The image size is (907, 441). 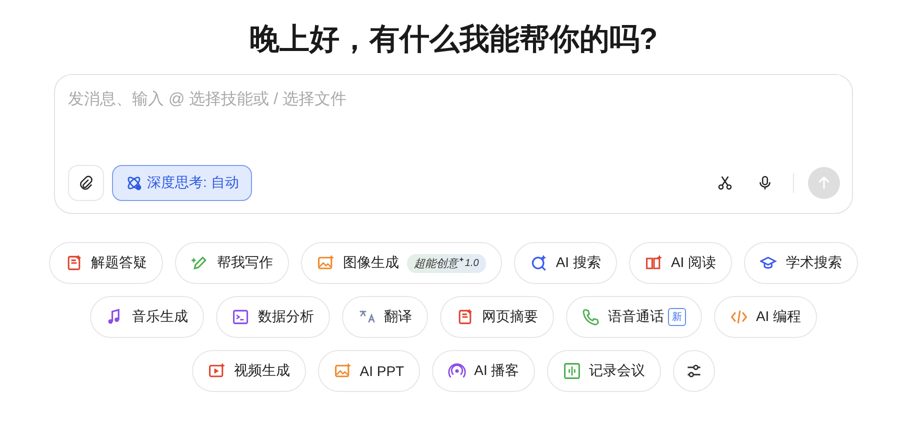 What do you see at coordinates (453, 40) in the screenshot?
I see `greeting-heading: 晚上好，有什么我能帮你的吗?` at bounding box center [453, 40].